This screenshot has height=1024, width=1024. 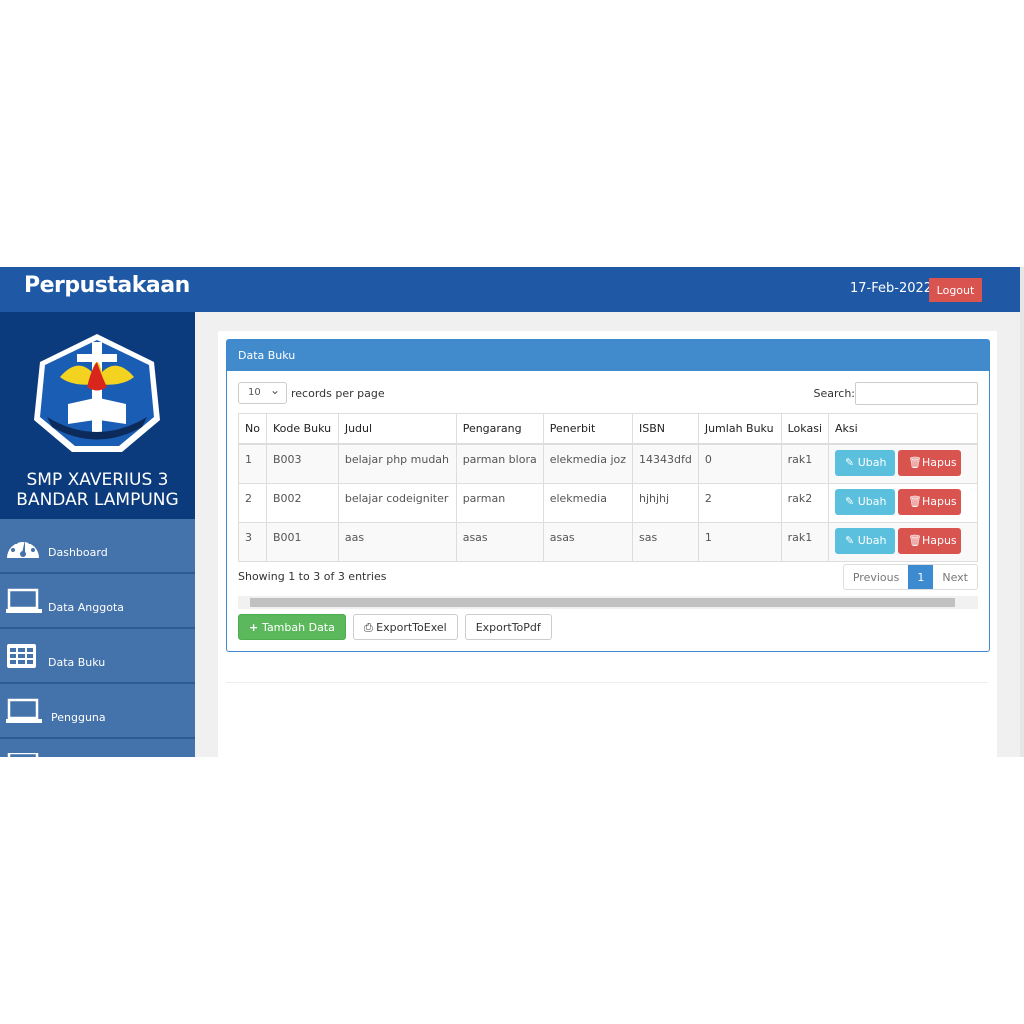 I want to click on export-excel-label: ExportToExel, so click(x=411, y=627).